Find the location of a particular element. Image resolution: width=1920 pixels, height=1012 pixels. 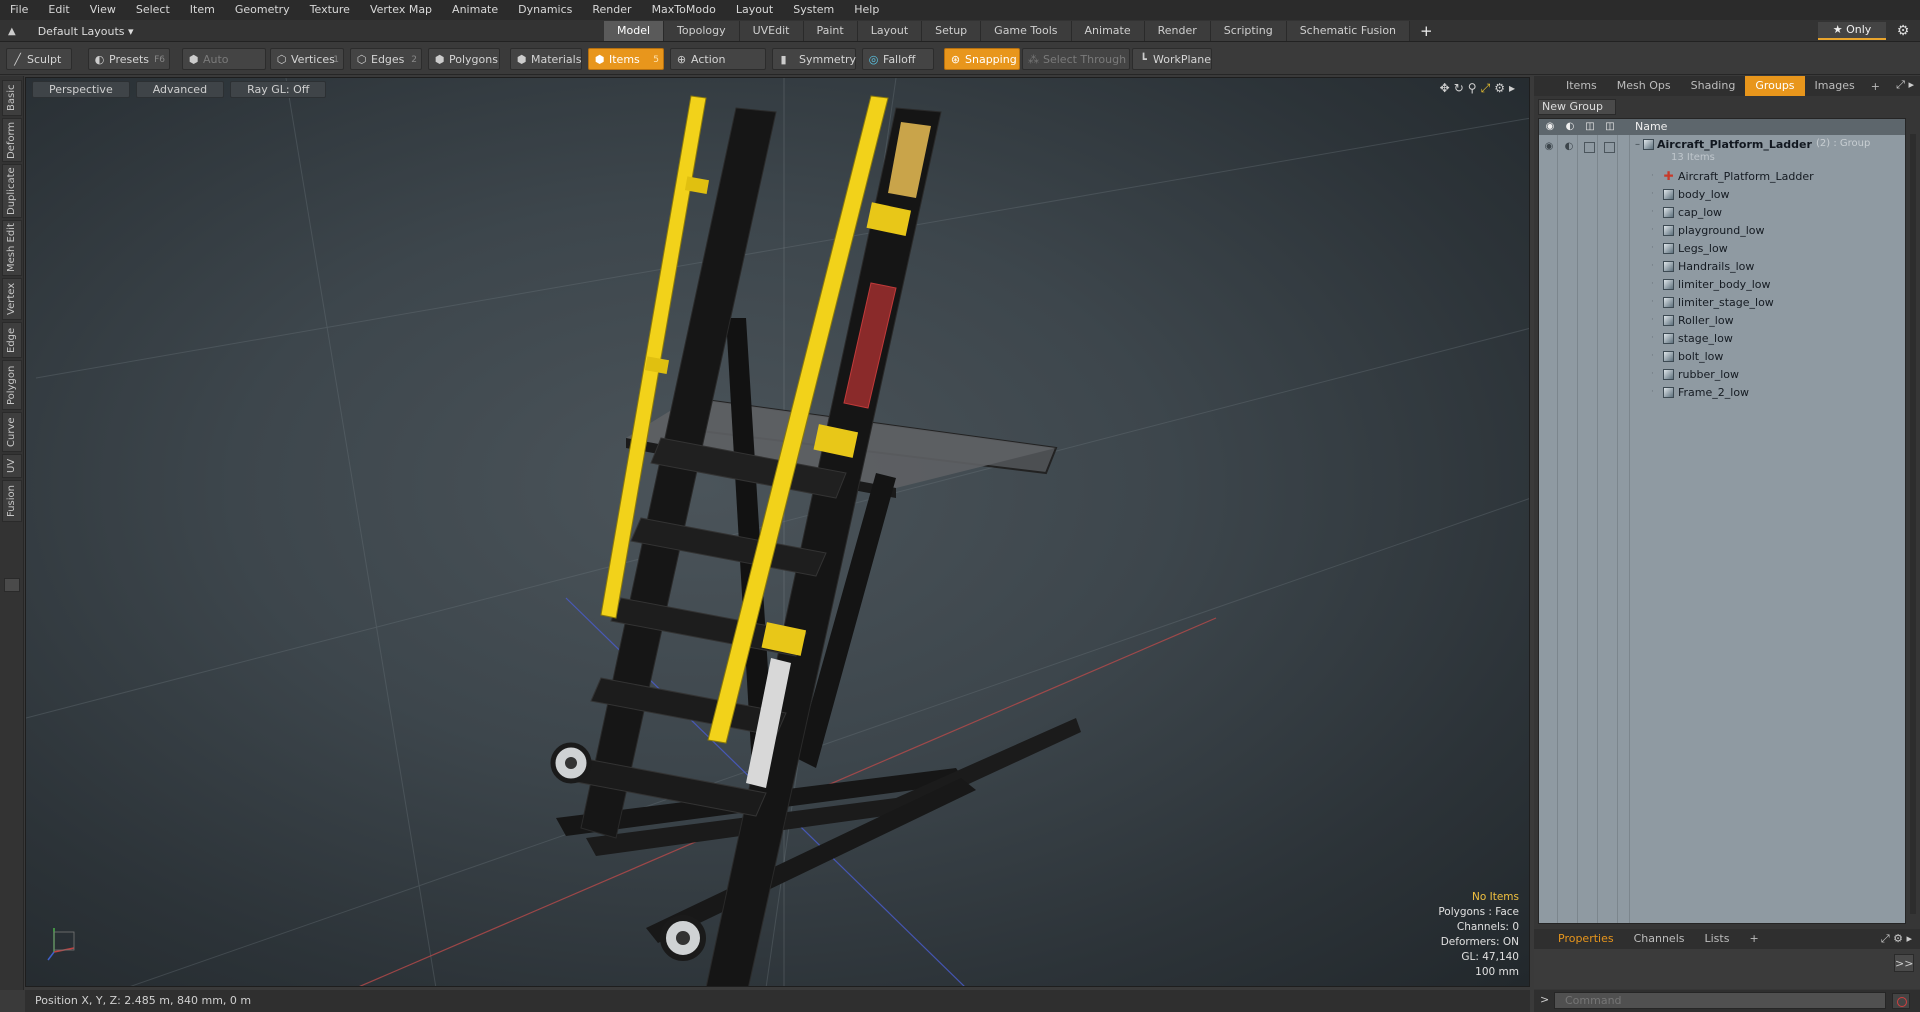

bottom-panel-expand-icon: ⤢ ⚙ ▸ is located at coordinates (1900, 939).